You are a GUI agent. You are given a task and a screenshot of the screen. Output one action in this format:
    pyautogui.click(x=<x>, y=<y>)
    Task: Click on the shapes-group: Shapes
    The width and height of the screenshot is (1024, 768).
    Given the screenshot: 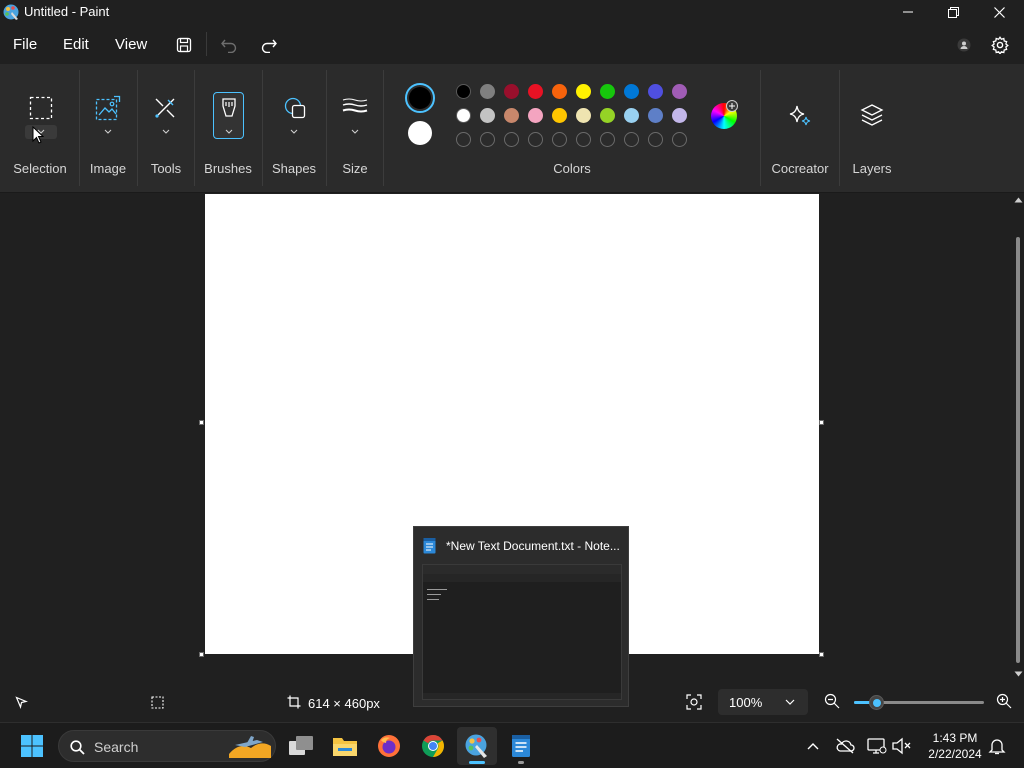 What is the action you would take?
    pyautogui.click(x=294, y=128)
    